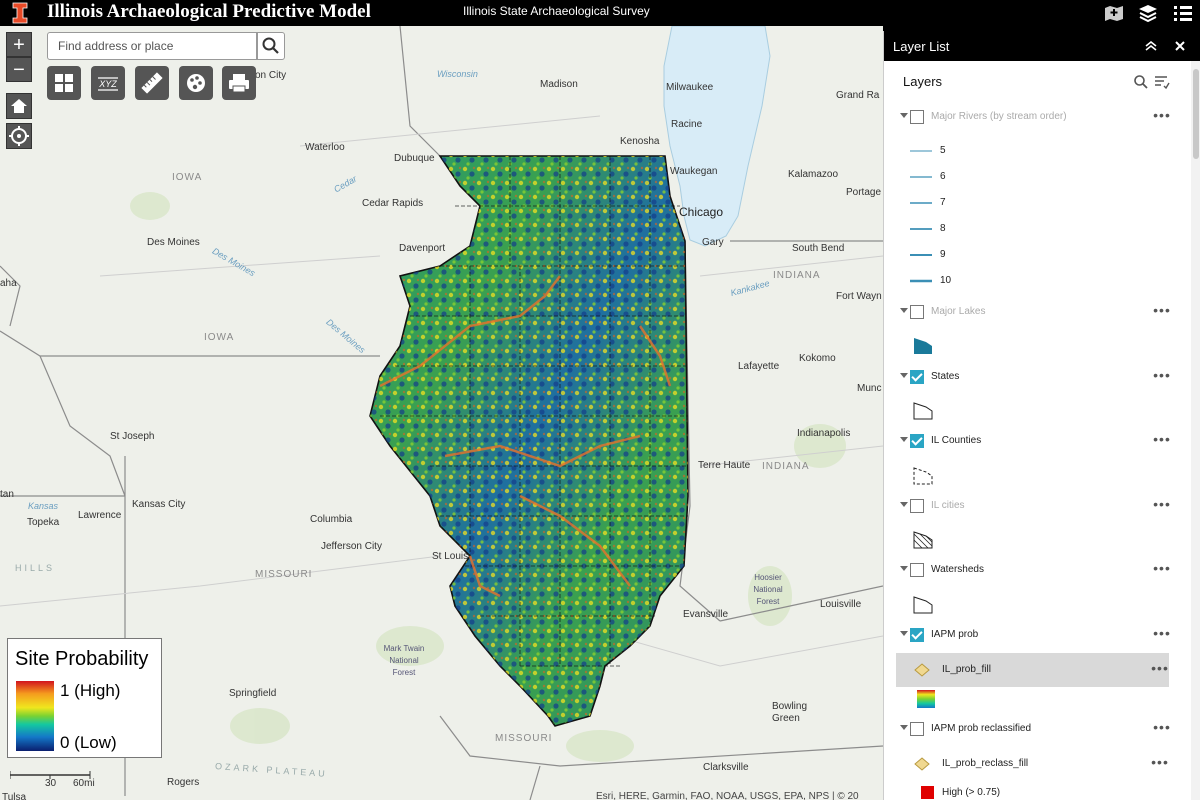  Describe the element at coordinates (923, 411) in the screenshot. I see `polygon-symbol-icon` at that location.